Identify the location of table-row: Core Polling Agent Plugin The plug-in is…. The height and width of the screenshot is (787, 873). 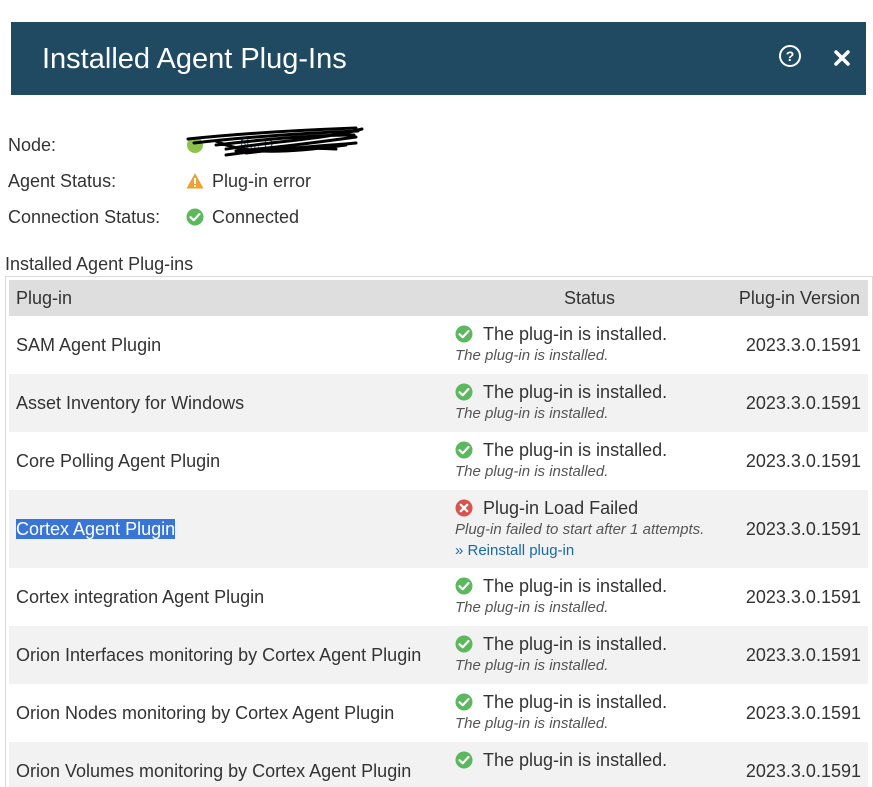
(438, 461).